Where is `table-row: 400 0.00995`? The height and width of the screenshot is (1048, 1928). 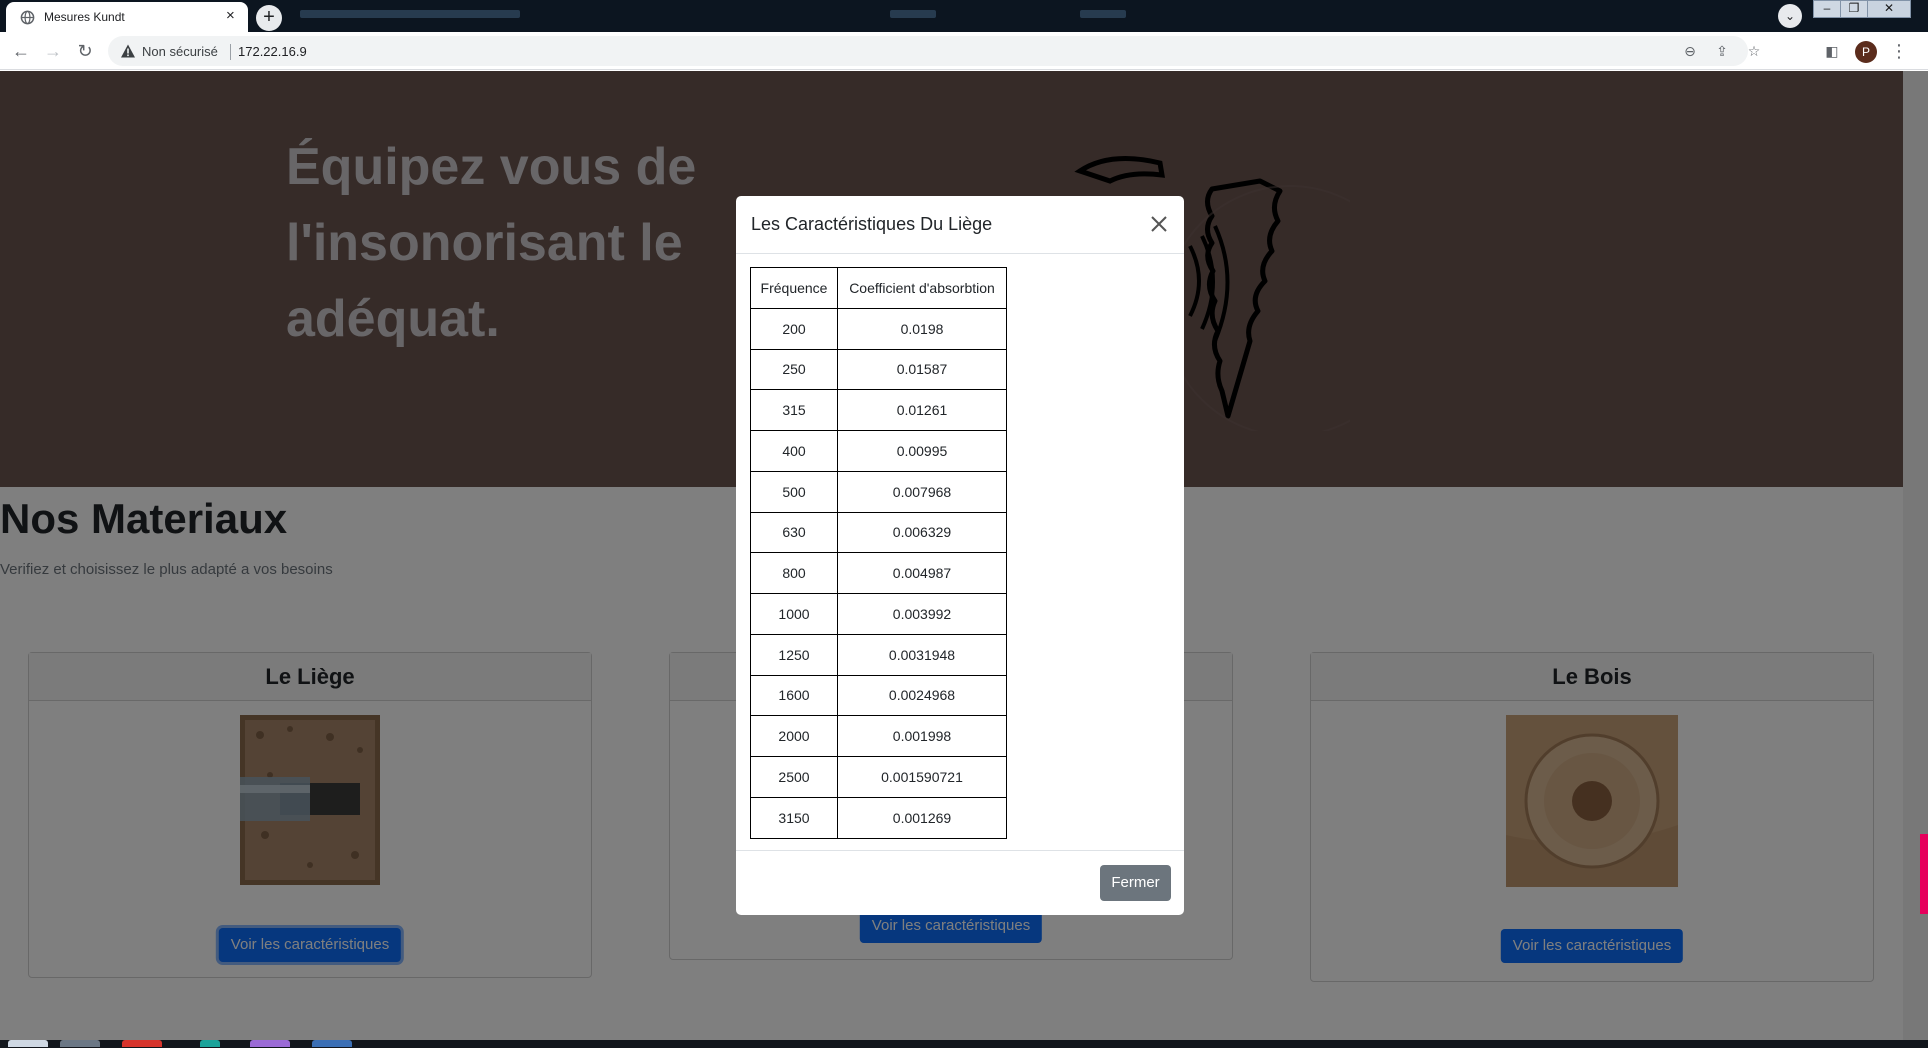
table-row: 400 0.00995 is located at coordinates (878, 451).